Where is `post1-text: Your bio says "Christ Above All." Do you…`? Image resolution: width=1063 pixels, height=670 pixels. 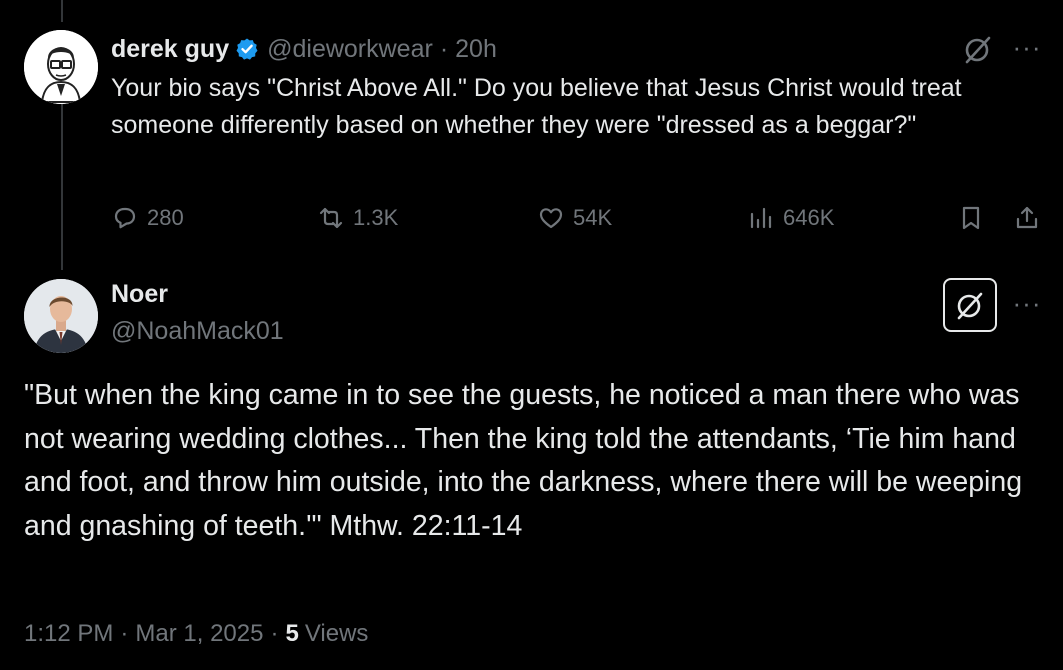 post1-text: Your bio says "Christ Above All." Do you… is located at coordinates (536, 106).